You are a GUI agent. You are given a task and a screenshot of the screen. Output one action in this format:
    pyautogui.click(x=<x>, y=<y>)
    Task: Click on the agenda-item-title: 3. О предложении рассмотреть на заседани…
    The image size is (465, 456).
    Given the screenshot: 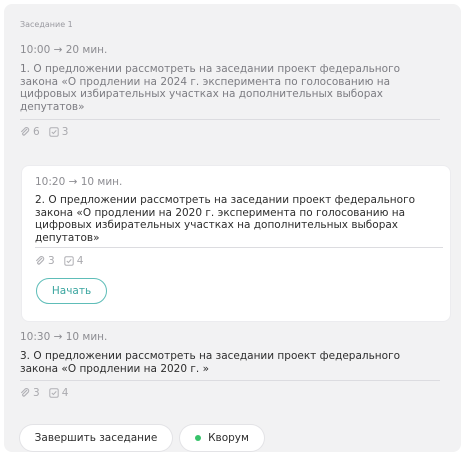 What is the action you would take?
    pyautogui.click(x=210, y=362)
    